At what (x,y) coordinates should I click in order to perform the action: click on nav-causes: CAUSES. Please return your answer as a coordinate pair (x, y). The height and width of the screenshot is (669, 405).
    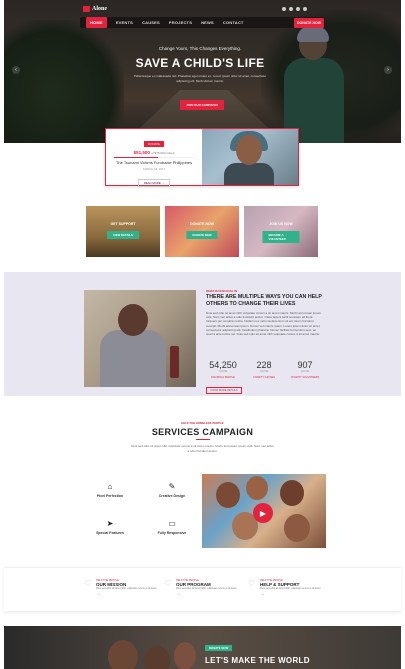
    Looking at the image, I should click on (151, 22).